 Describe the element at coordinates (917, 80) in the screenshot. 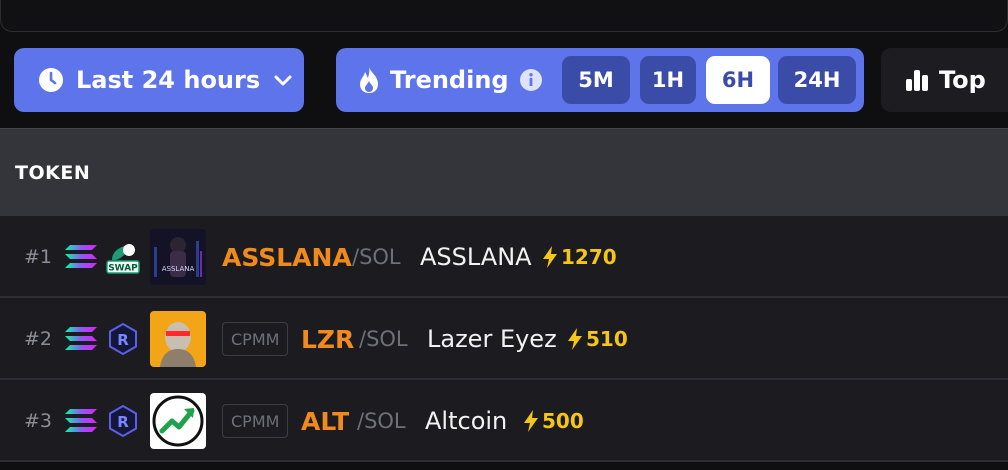

I see `bar-chart-icon` at that location.